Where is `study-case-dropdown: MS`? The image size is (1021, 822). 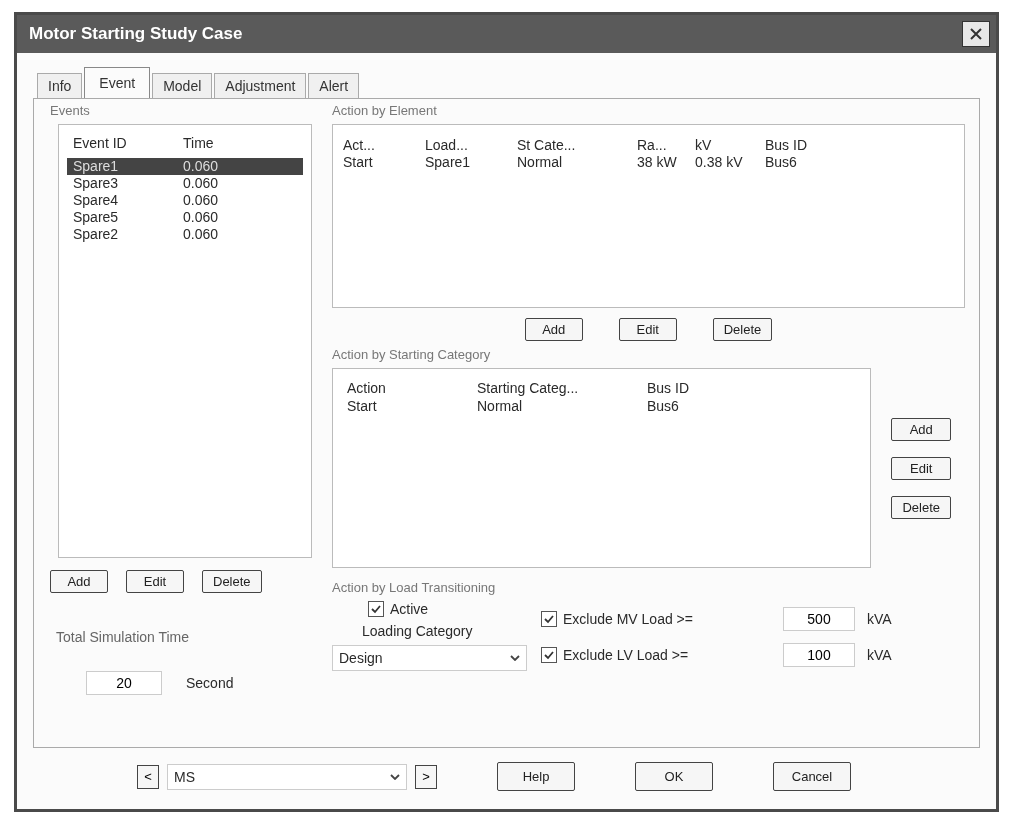
study-case-dropdown: MS is located at coordinates (287, 776).